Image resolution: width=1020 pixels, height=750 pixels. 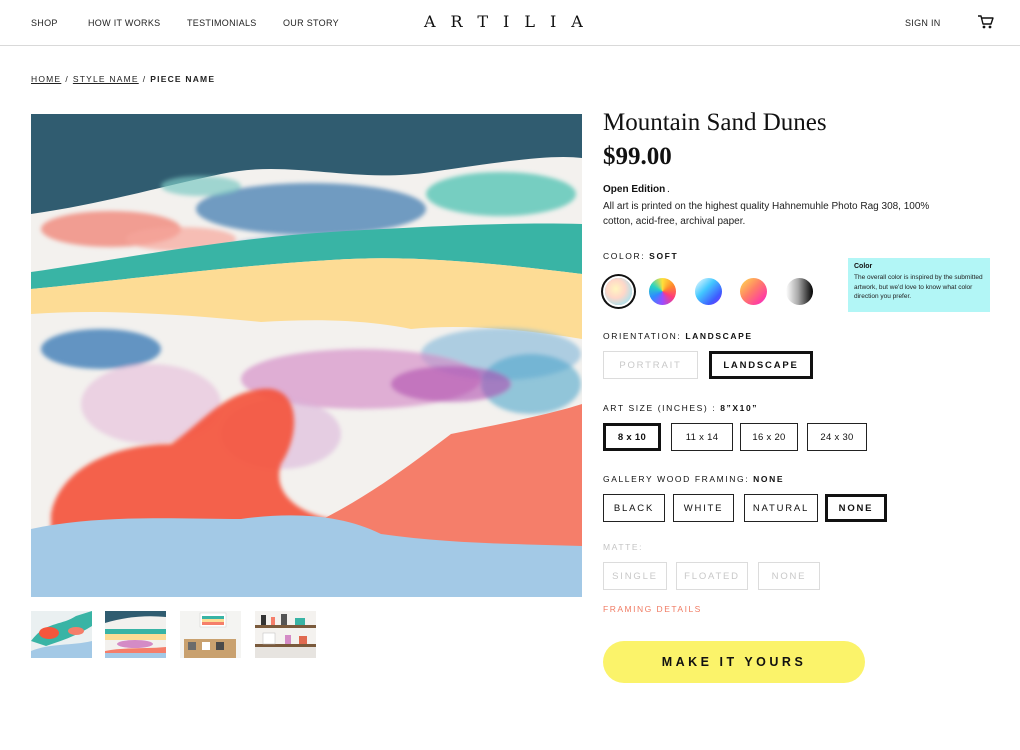 I want to click on nav-shop: SHOP, so click(x=44, y=23).